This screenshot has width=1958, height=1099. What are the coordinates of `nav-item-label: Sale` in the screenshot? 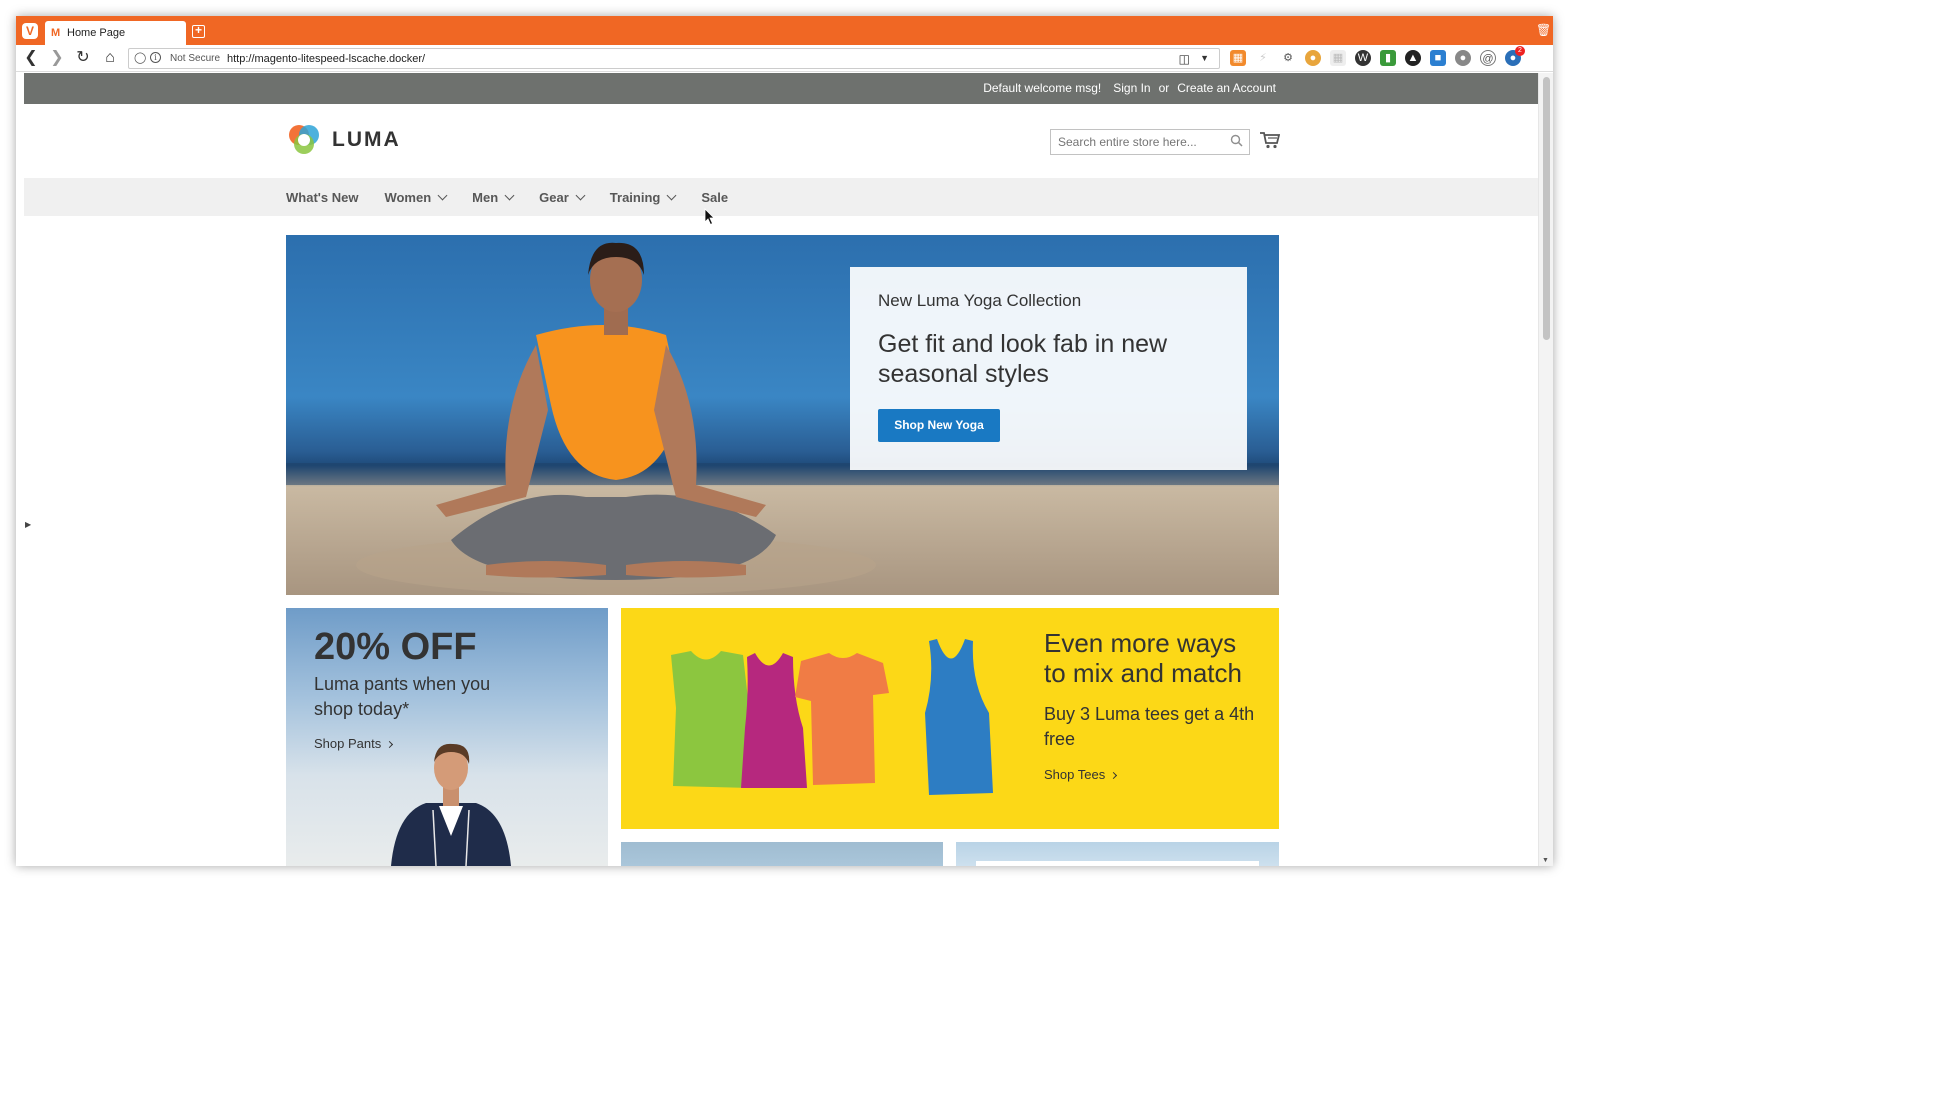 It's located at (715, 197).